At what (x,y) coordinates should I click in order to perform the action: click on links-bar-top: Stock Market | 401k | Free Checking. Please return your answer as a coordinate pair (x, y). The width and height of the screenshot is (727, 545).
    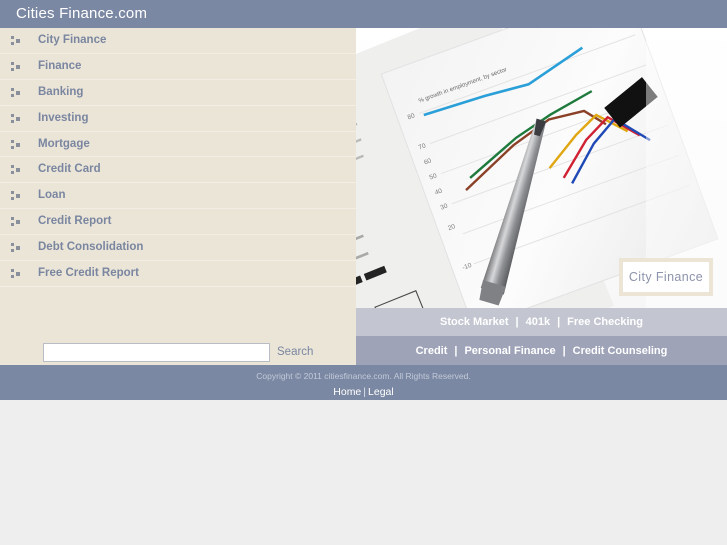
    Looking at the image, I should click on (541, 322).